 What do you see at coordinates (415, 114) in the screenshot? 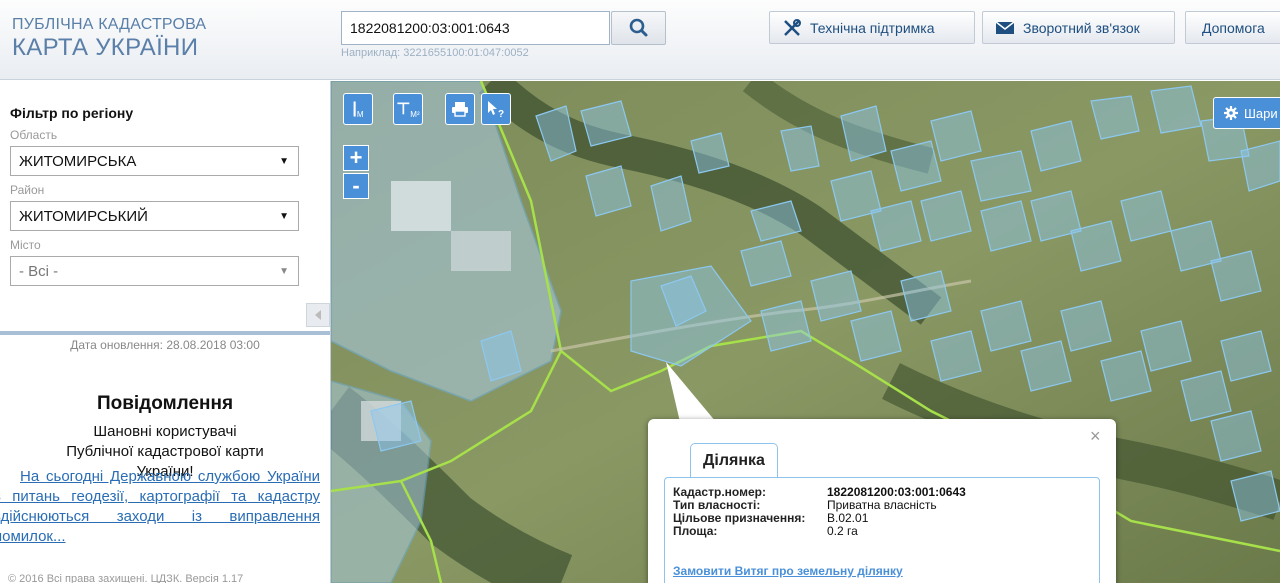
I see `measure-area-label: М²` at bounding box center [415, 114].